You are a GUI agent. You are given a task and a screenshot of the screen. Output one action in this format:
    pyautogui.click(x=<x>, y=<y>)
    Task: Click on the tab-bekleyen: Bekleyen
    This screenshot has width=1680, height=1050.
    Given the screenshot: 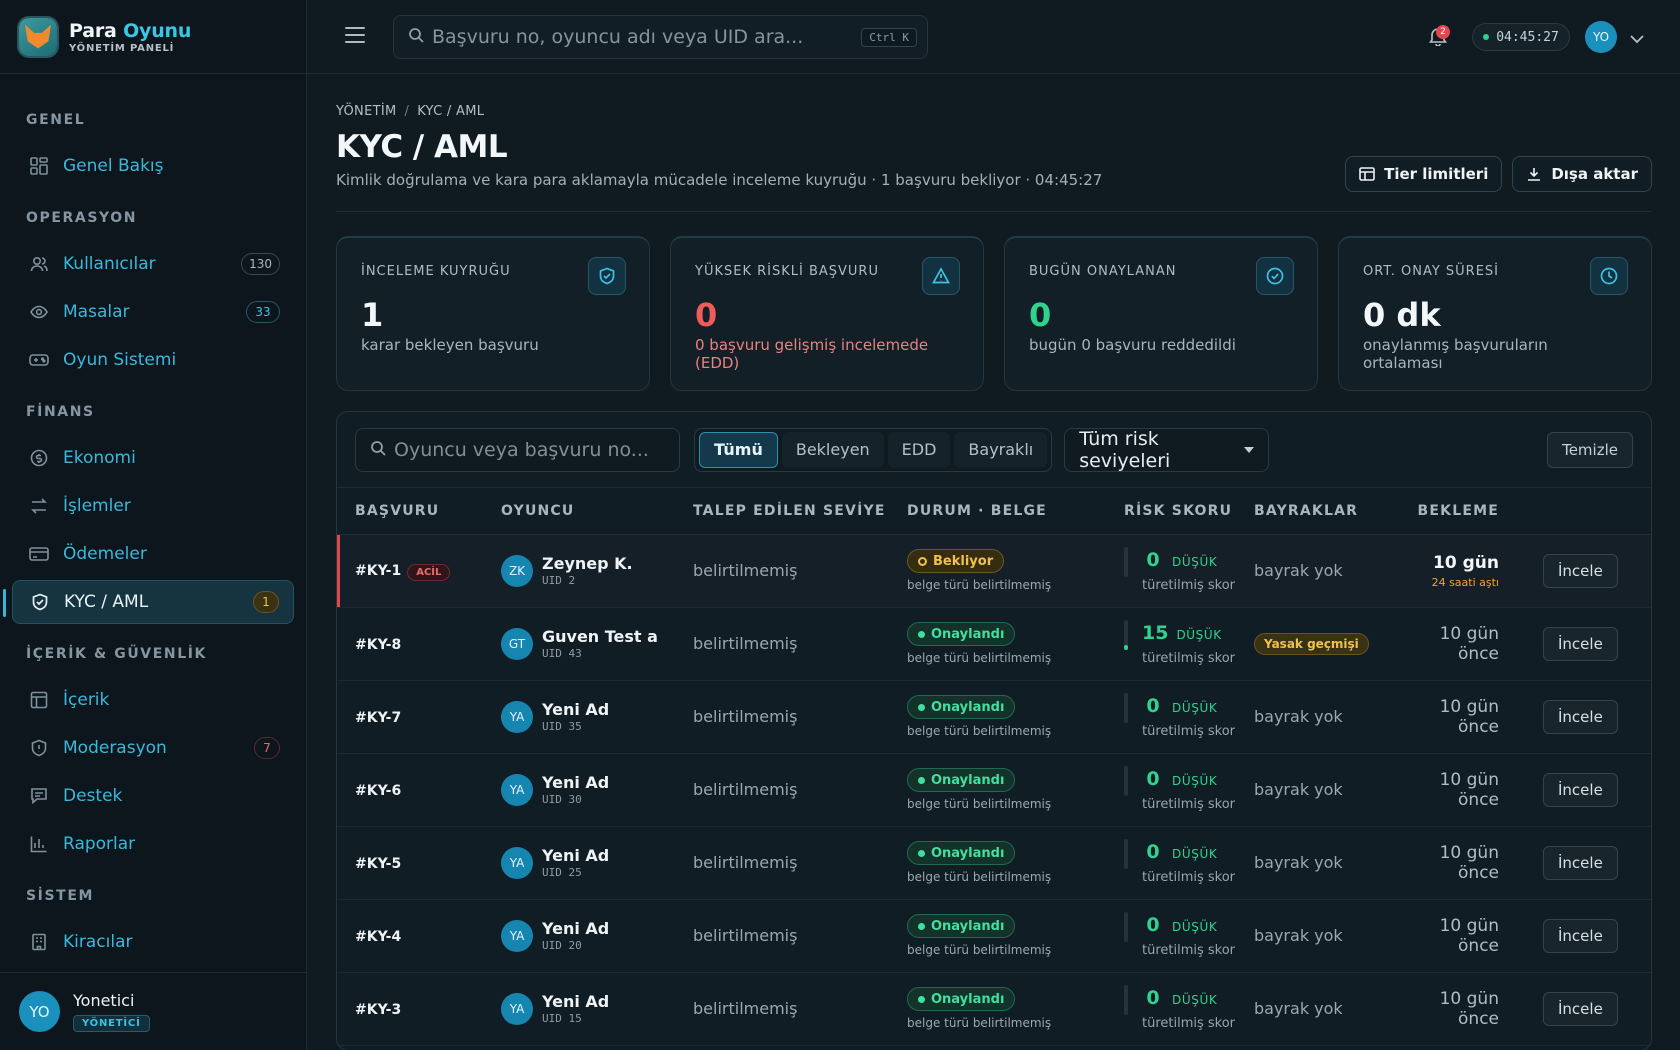 What is the action you would take?
    pyautogui.click(x=832, y=449)
    